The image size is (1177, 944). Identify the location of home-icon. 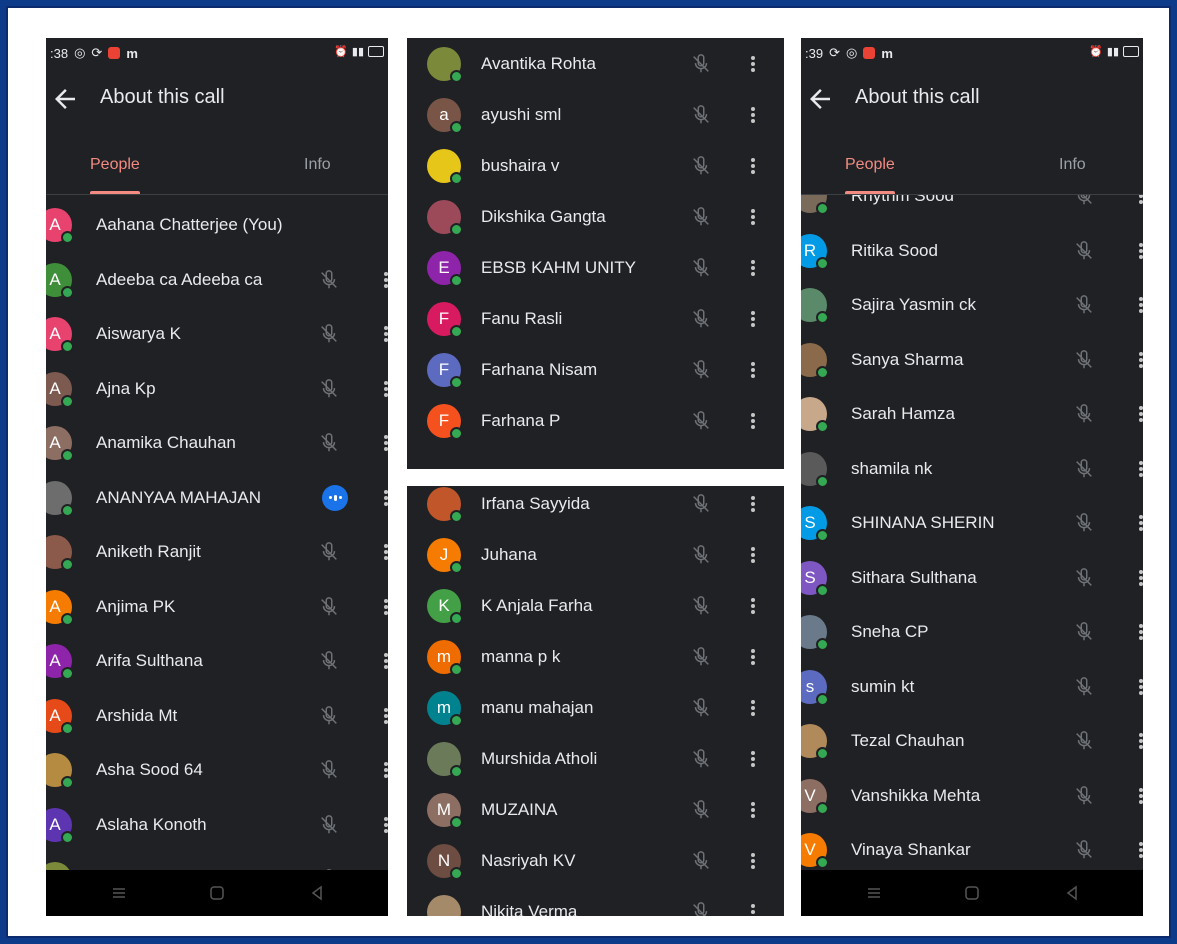
(217, 893).